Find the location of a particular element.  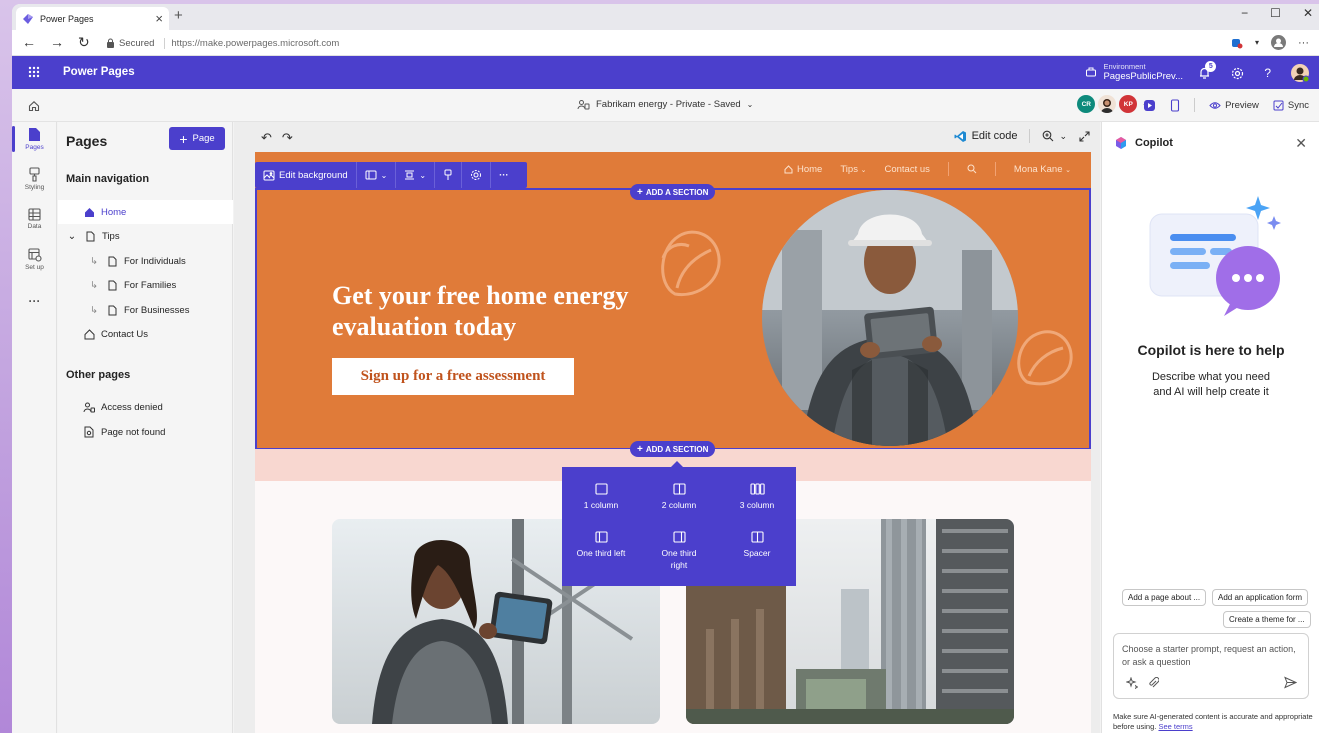

data-icon is located at coordinates (34, 214).